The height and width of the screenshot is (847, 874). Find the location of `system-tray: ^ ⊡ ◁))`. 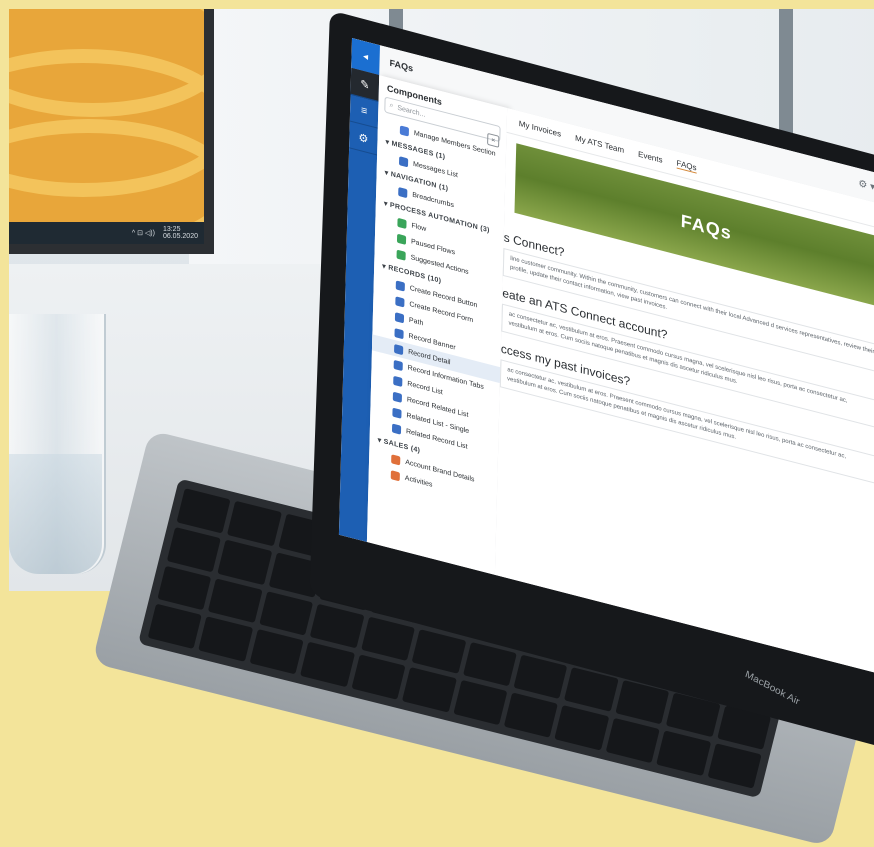

system-tray: ^ ⊡ ◁)) is located at coordinates (143, 233).